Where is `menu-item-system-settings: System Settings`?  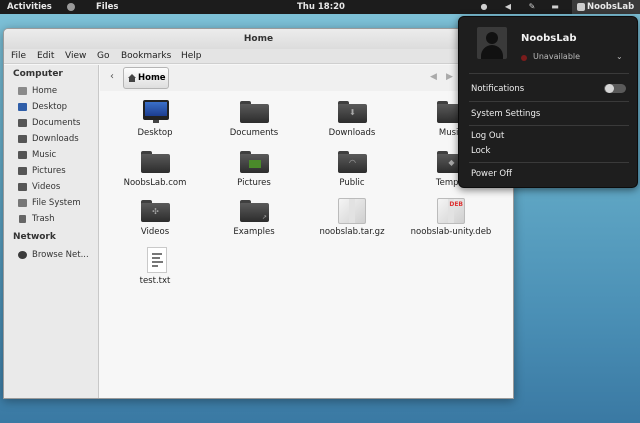 menu-item-system-settings: System Settings is located at coordinates (505, 114).